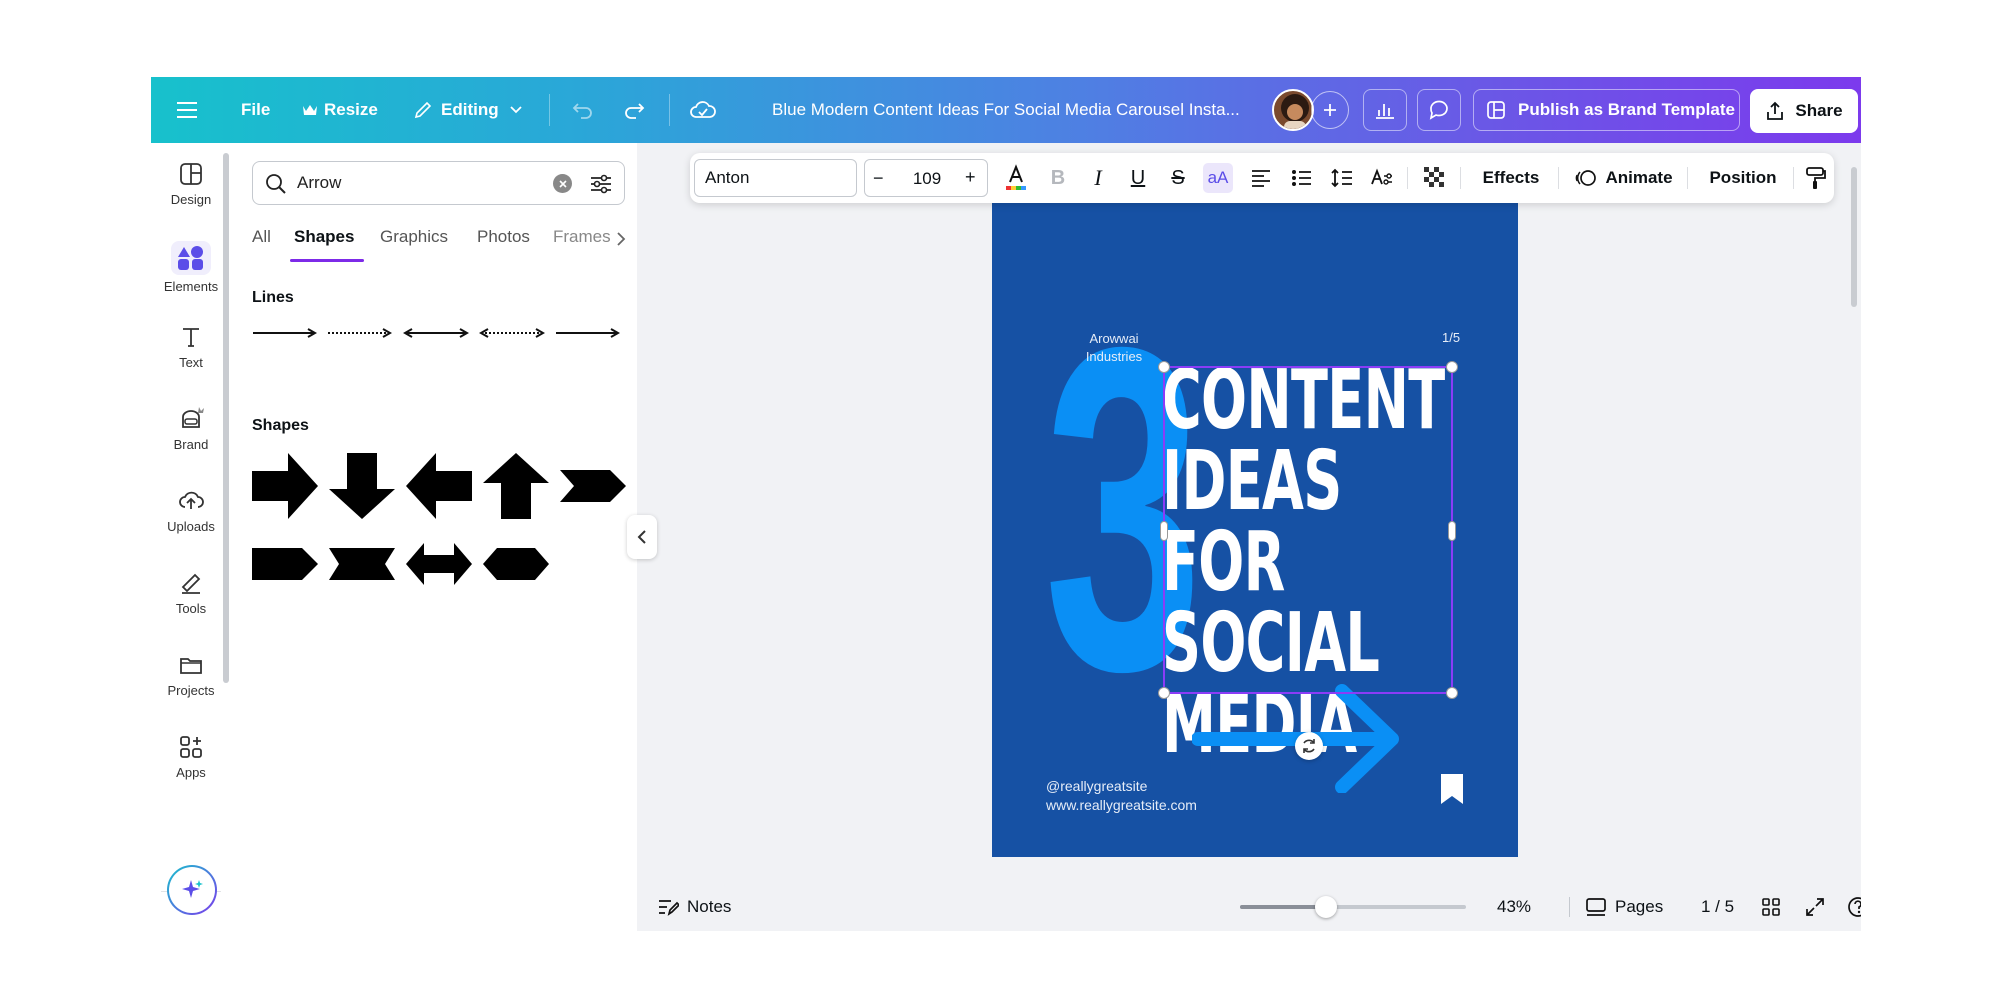 This screenshot has width=2000, height=1000. What do you see at coordinates (1771, 906) in the screenshot?
I see `grid-view-icon` at bounding box center [1771, 906].